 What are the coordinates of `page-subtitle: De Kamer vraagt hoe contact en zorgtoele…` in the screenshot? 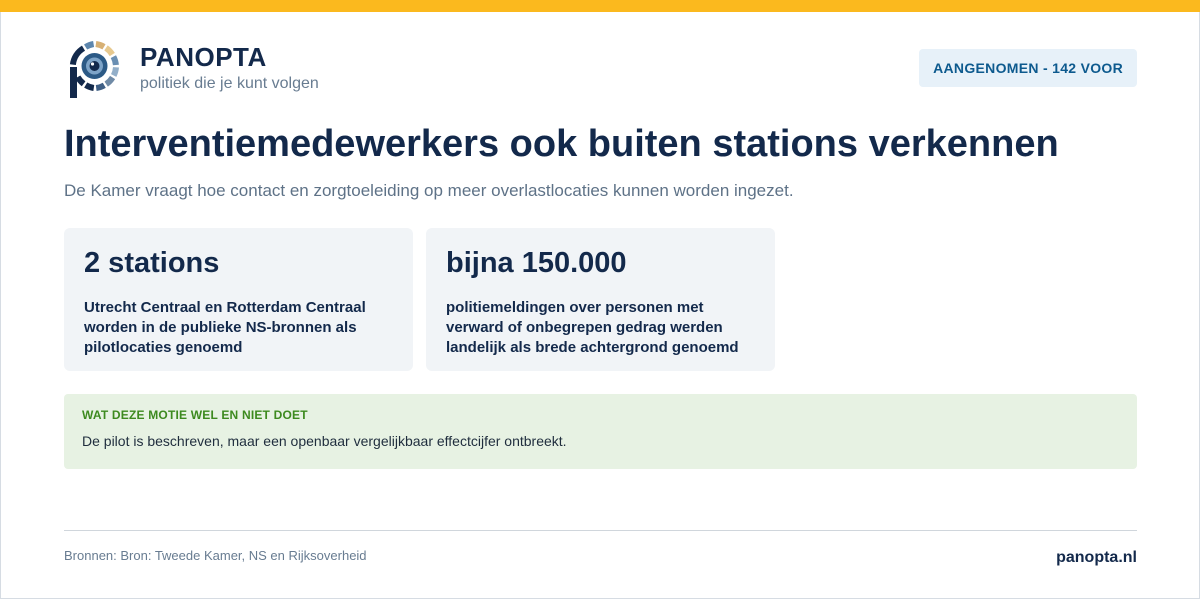 It's located at (429, 190).